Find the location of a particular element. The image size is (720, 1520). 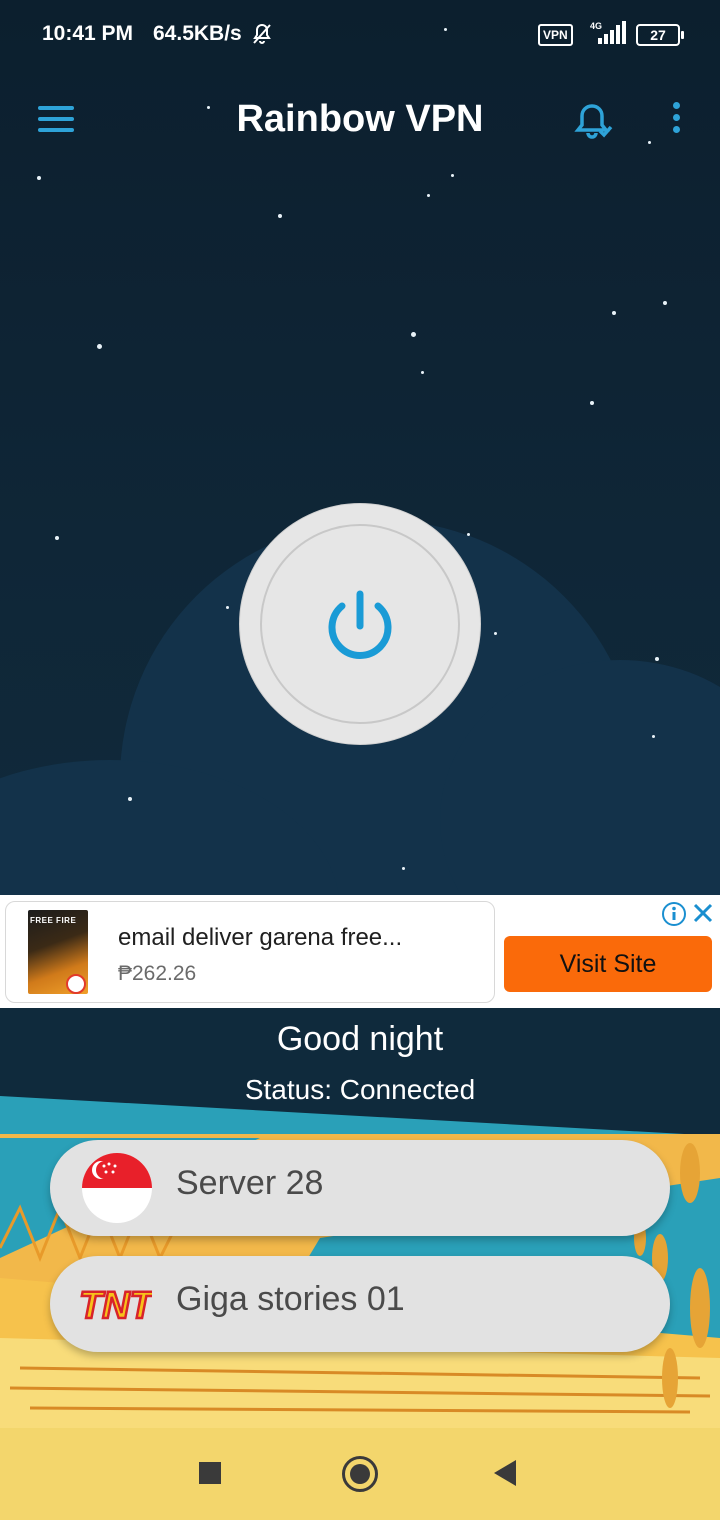

vpn-status-badge: VPN is located at coordinates (555, 35).